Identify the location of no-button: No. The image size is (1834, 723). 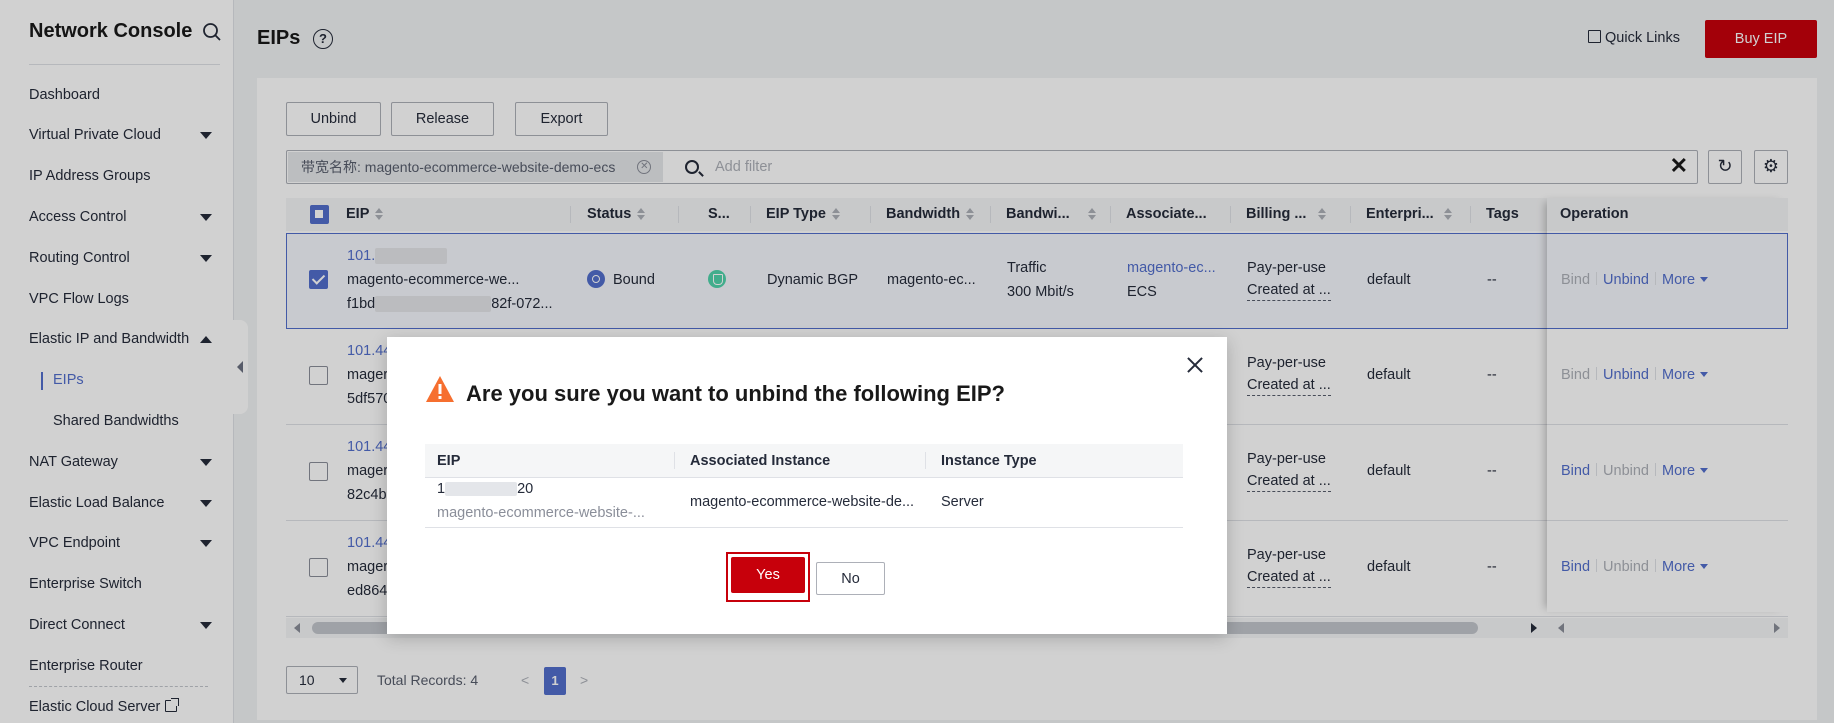
(850, 578).